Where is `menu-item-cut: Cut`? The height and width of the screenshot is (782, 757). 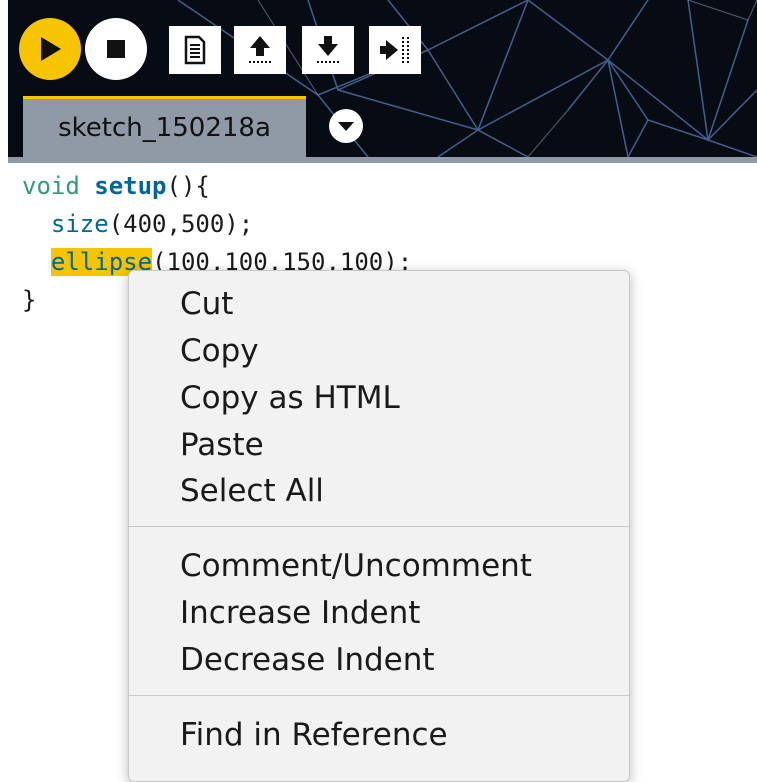 menu-item-cut: Cut is located at coordinates (379, 304).